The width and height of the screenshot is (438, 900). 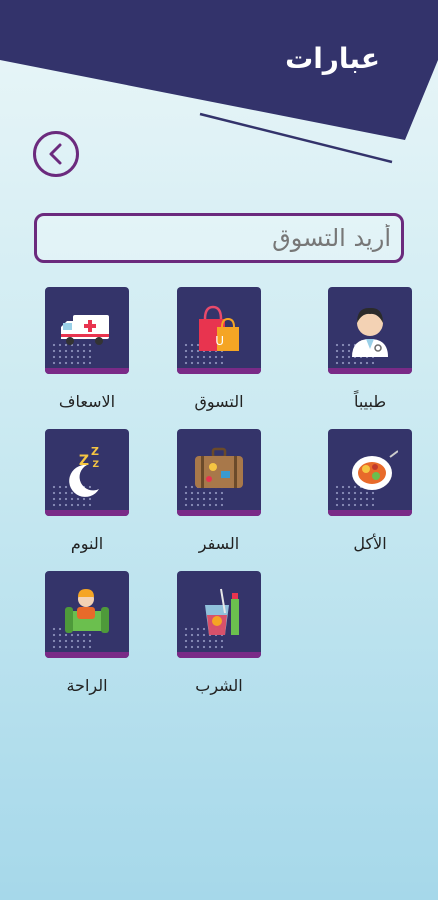 I want to click on doctor-icon, so click(x=370, y=332).